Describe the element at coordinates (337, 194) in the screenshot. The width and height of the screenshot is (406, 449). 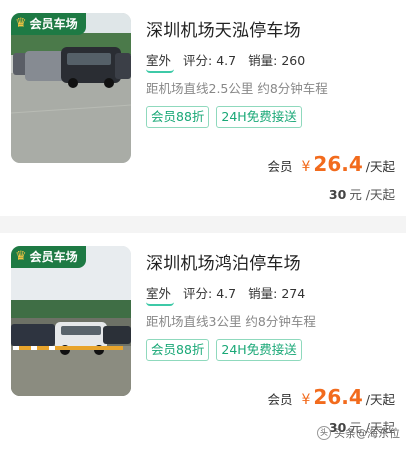
I see `original-price-value: 30` at that location.